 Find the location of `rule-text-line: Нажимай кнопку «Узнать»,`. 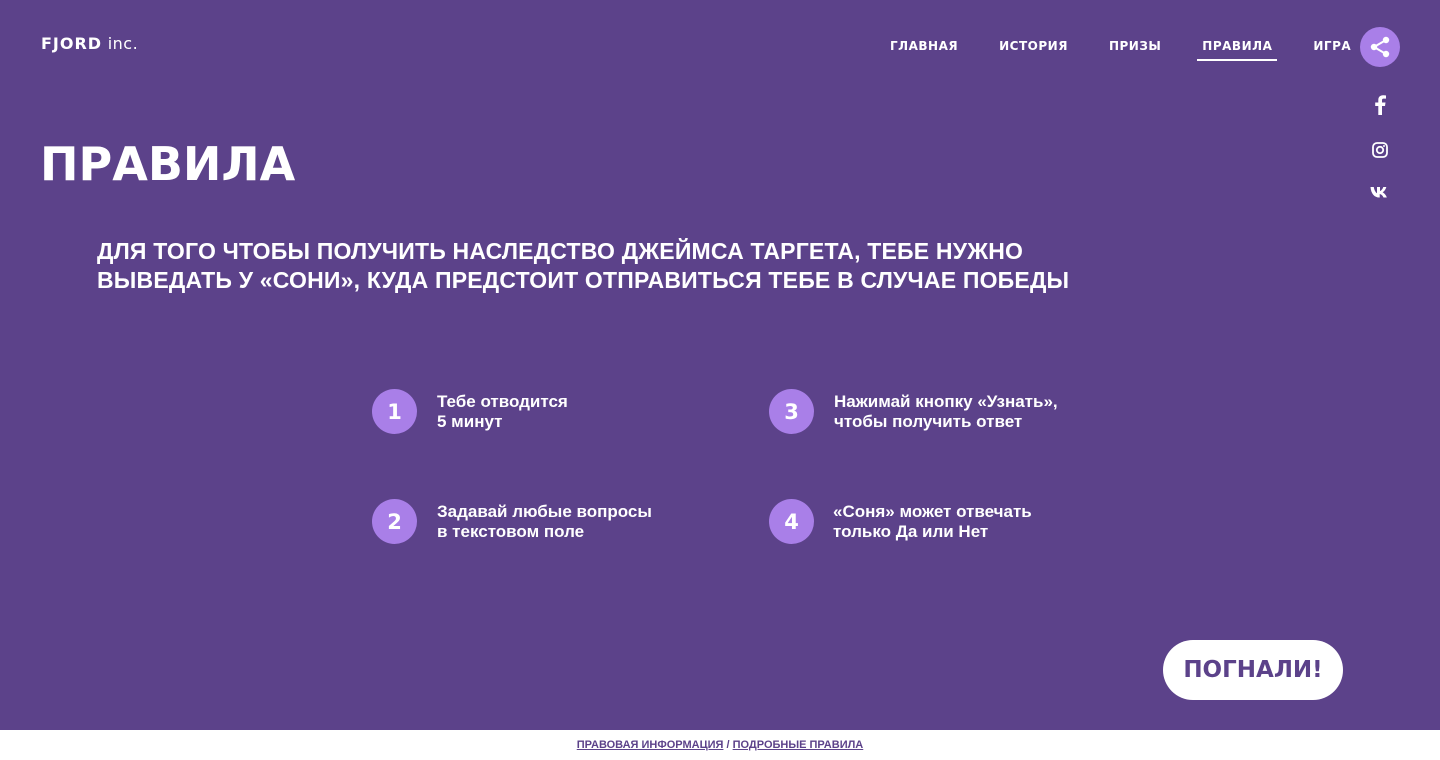

rule-text-line: Нажимай кнопку «Узнать», is located at coordinates (946, 401).